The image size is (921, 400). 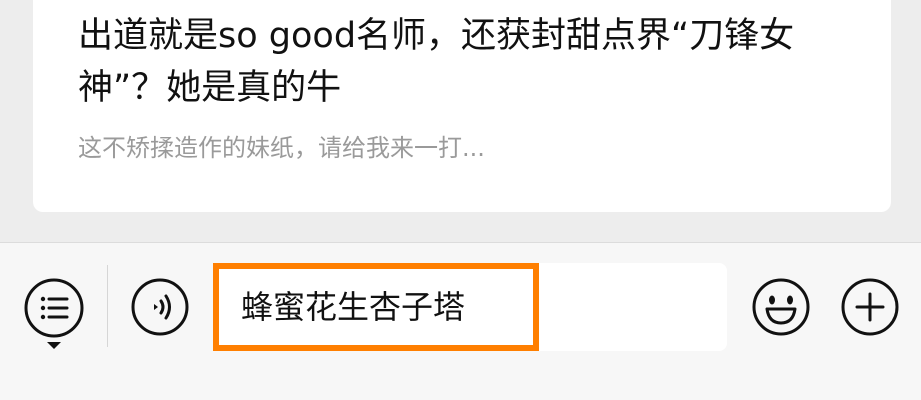 What do you see at coordinates (54, 345) in the screenshot?
I see `chevron-down-icon` at bounding box center [54, 345].